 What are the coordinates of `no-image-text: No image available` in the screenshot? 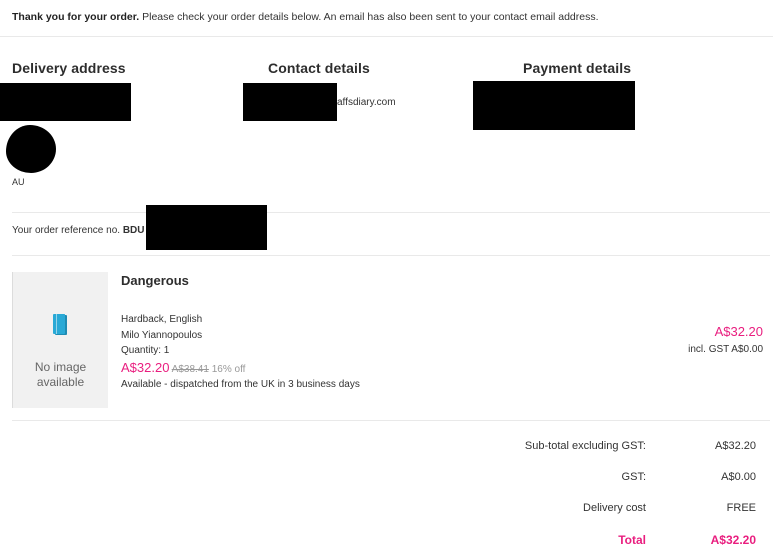 It's located at (60, 375).